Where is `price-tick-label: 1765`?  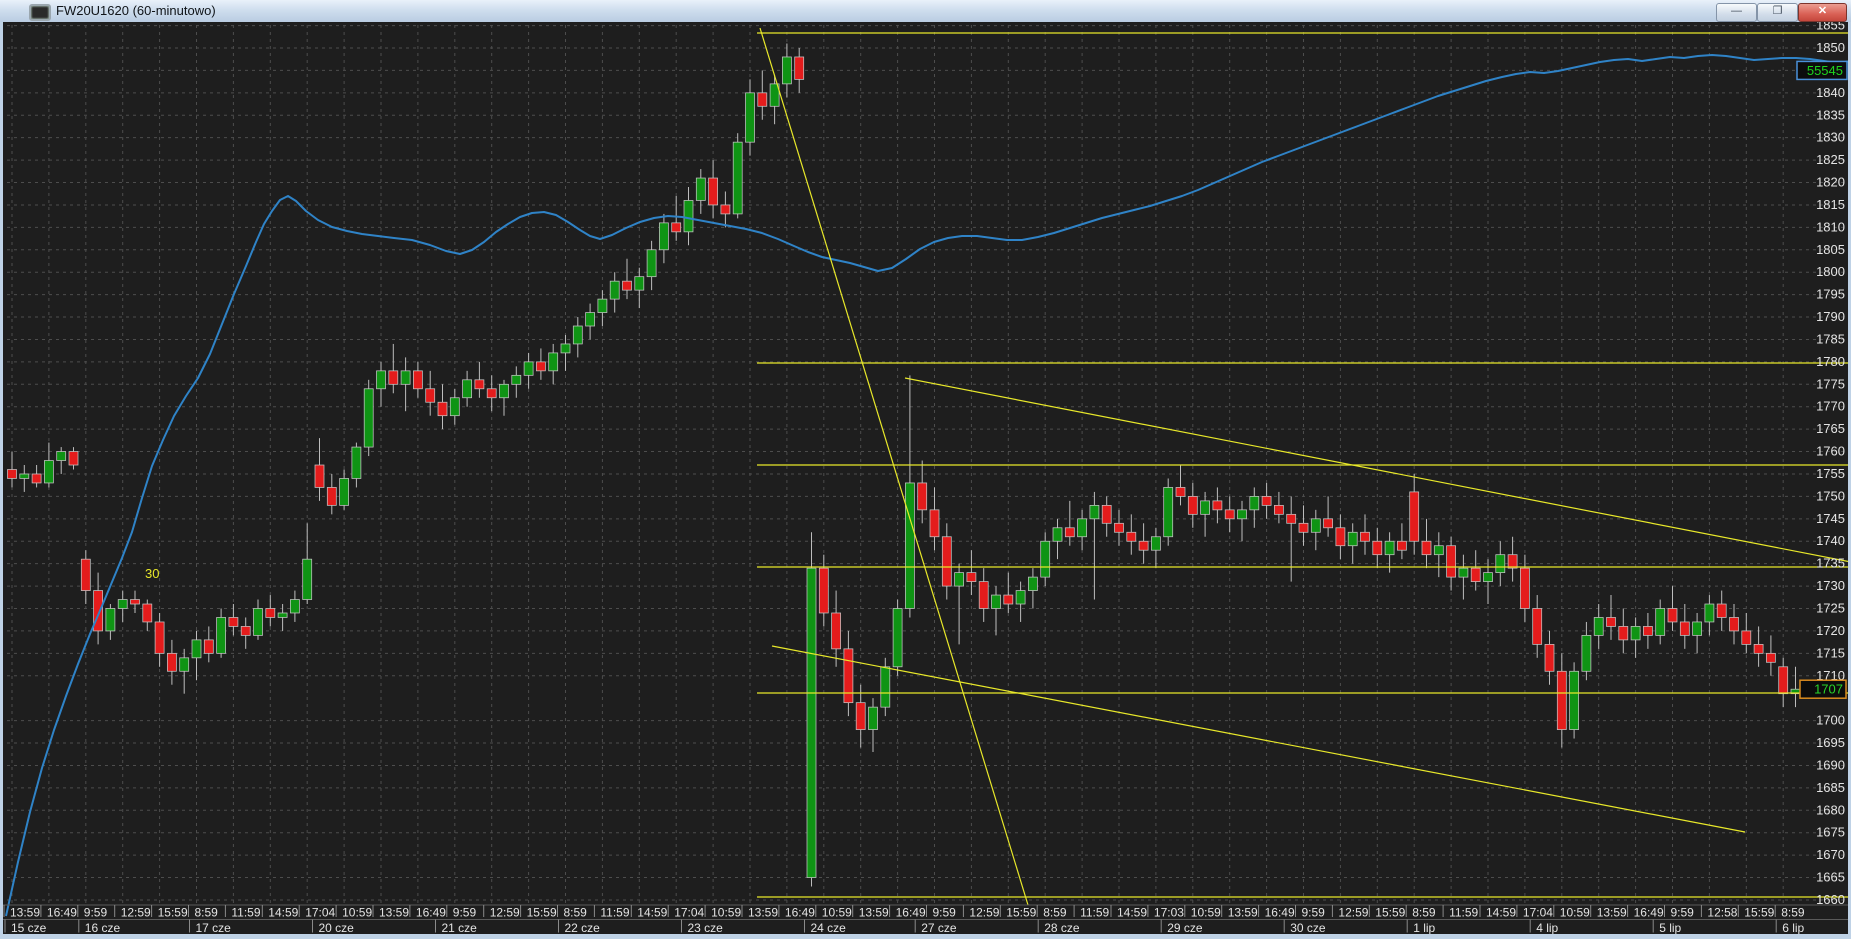 price-tick-label: 1765 is located at coordinates (1830, 428).